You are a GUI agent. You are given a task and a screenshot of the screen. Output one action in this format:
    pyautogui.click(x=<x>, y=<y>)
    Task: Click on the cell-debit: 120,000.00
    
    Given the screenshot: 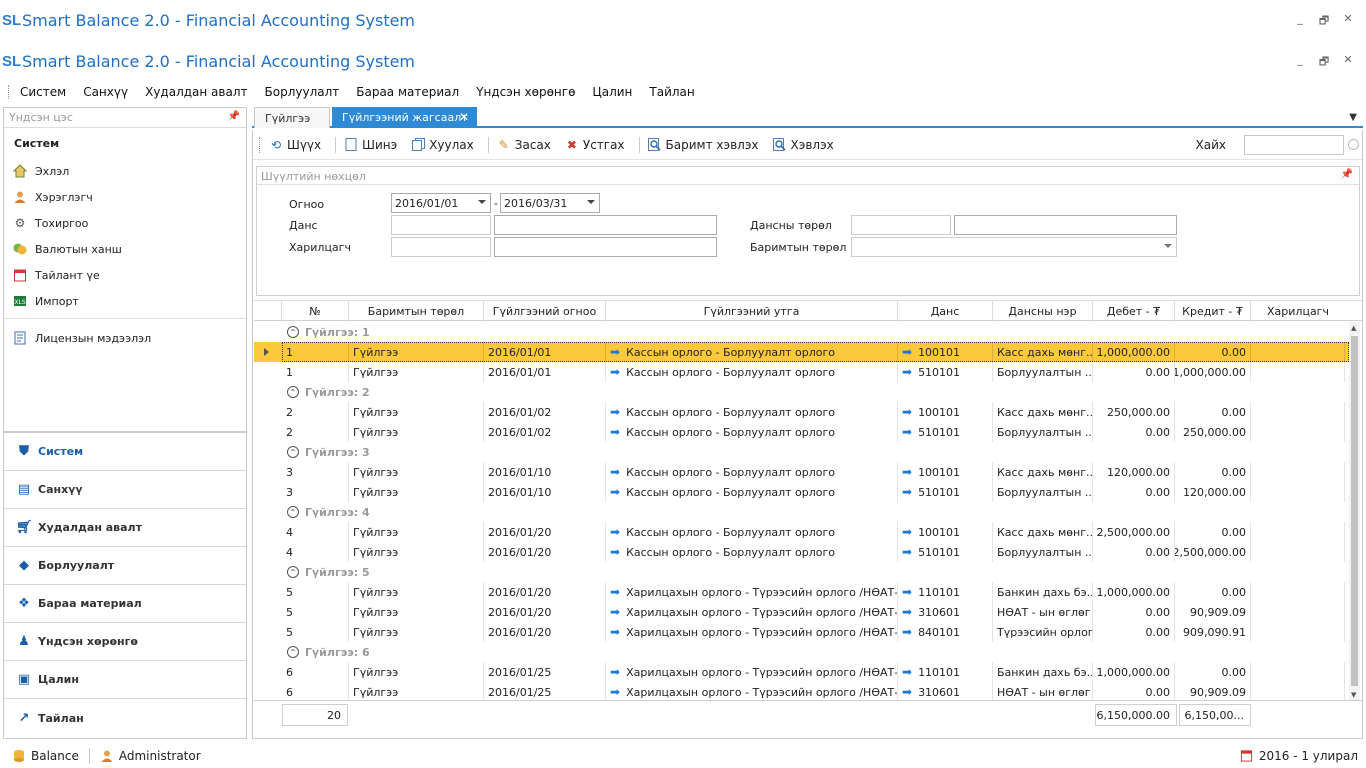 What is the action you would take?
    pyautogui.click(x=1134, y=472)
    